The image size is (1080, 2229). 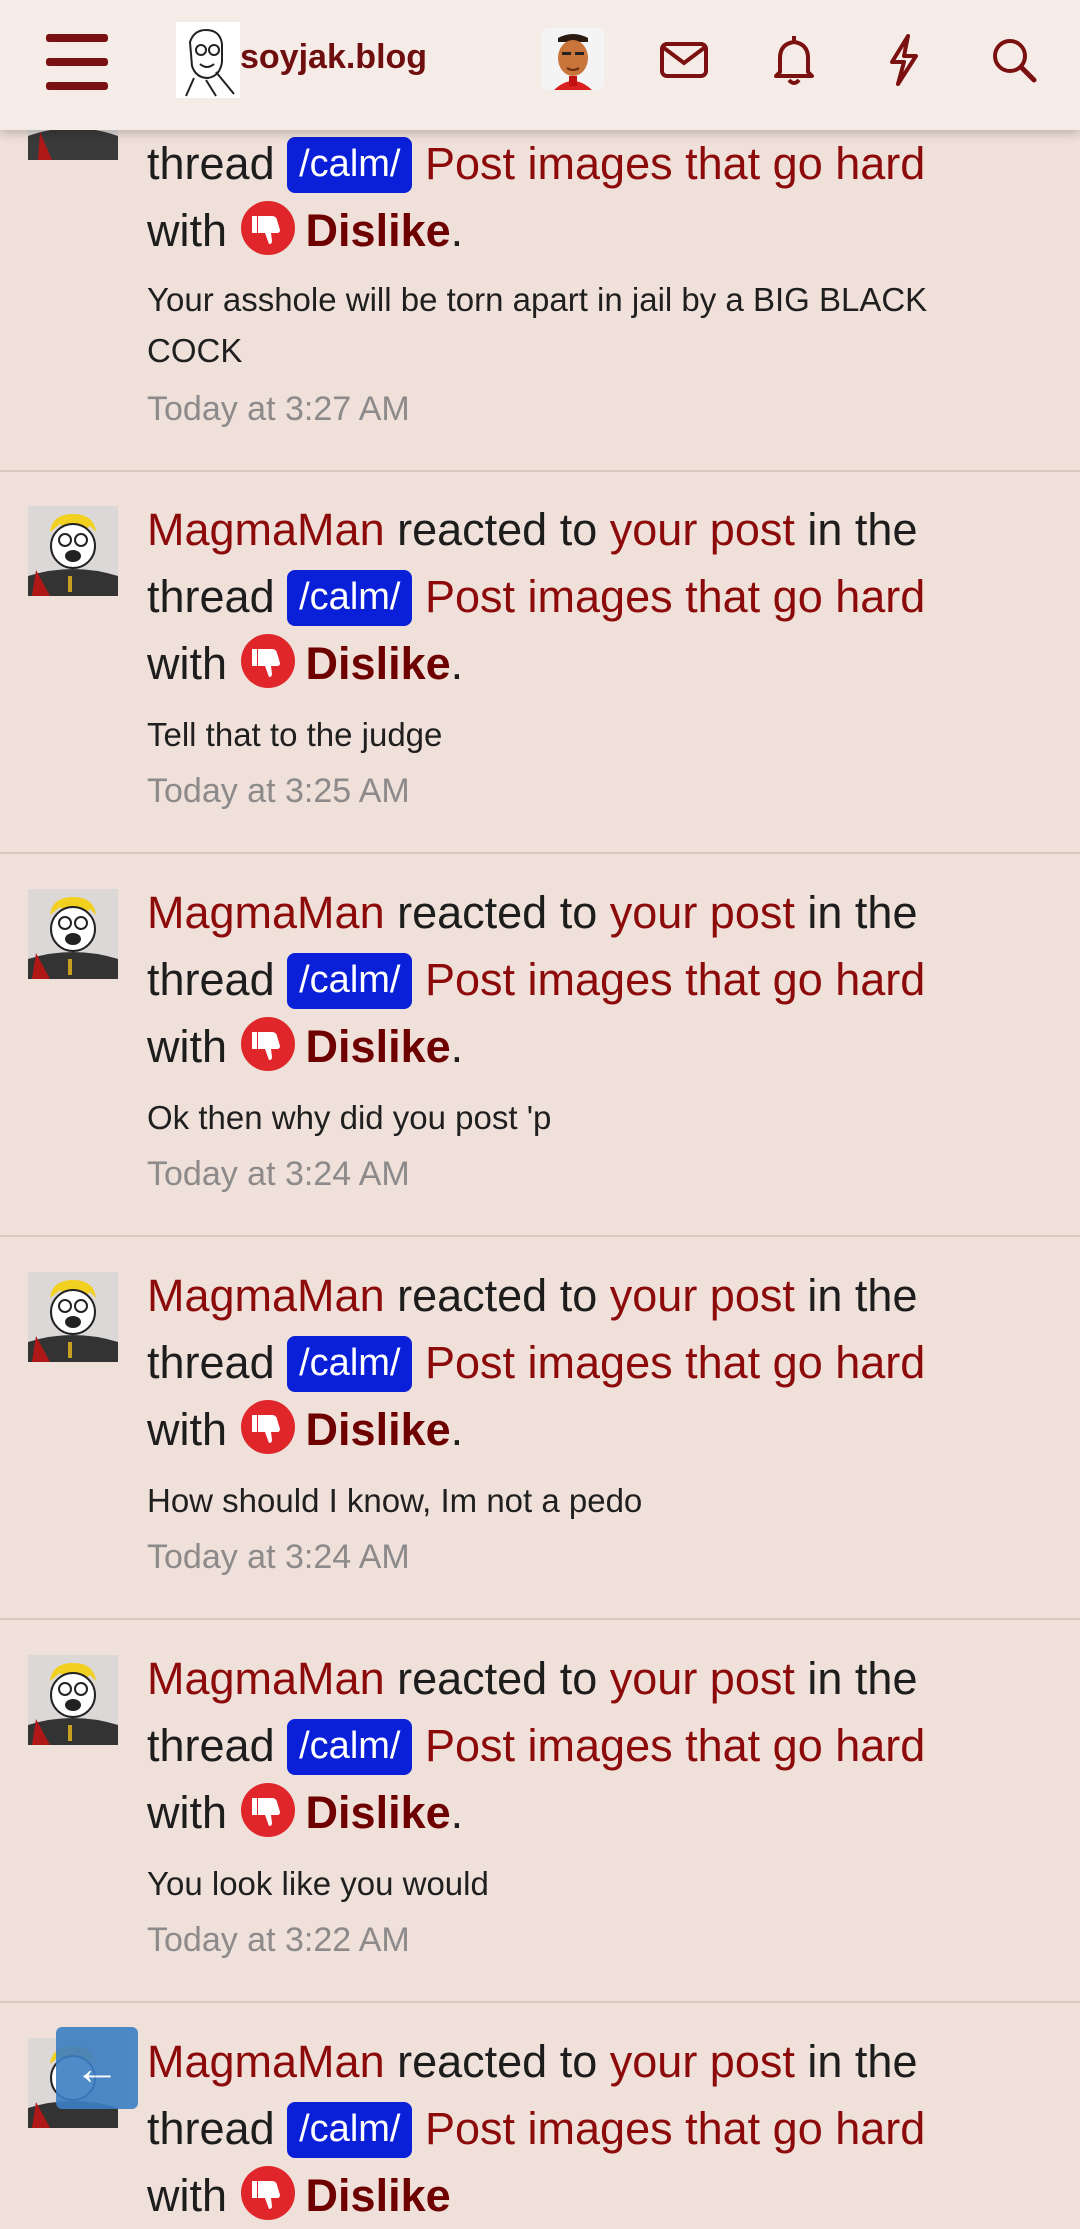 What do you see at coordinates (1014, 60) in the screenshot?
I see `search-icon` at bounding box center [1014, 60].